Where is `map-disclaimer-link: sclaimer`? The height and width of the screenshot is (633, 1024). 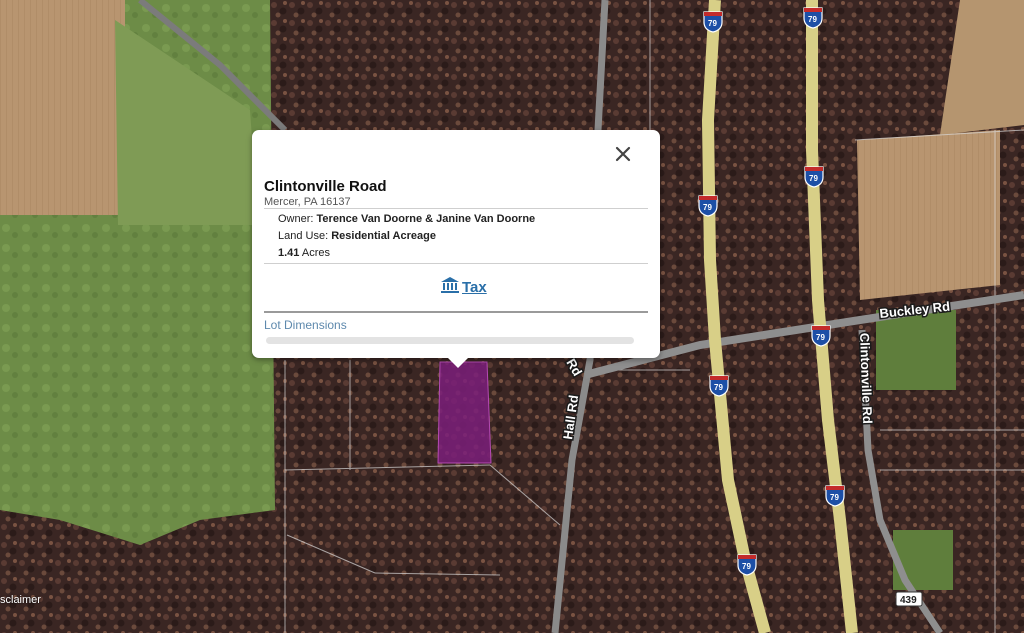
map-disclaimer-link: sclaimer is located at coordinates (20, 600).